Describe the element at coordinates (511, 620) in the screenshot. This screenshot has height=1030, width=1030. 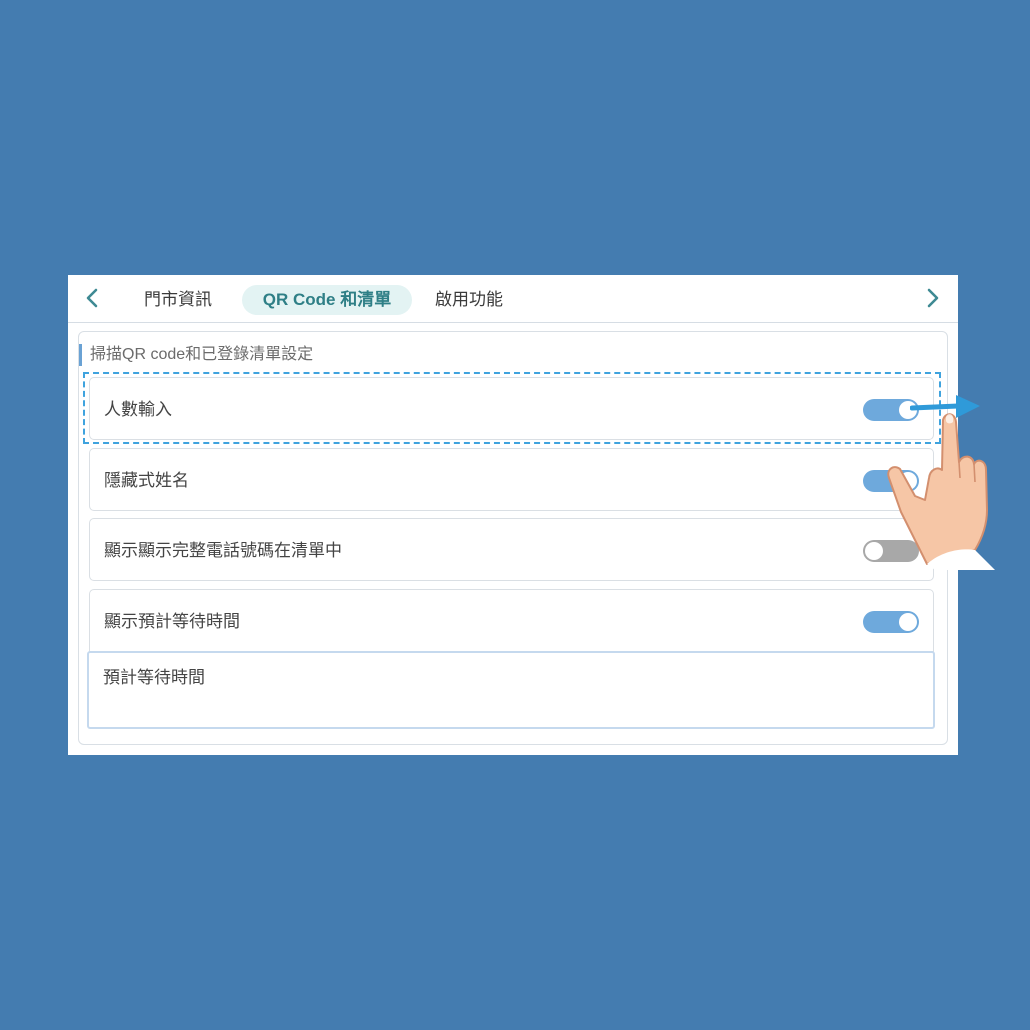
I see `setting-row-wait-time: 顯示預計等待時間` at that location.